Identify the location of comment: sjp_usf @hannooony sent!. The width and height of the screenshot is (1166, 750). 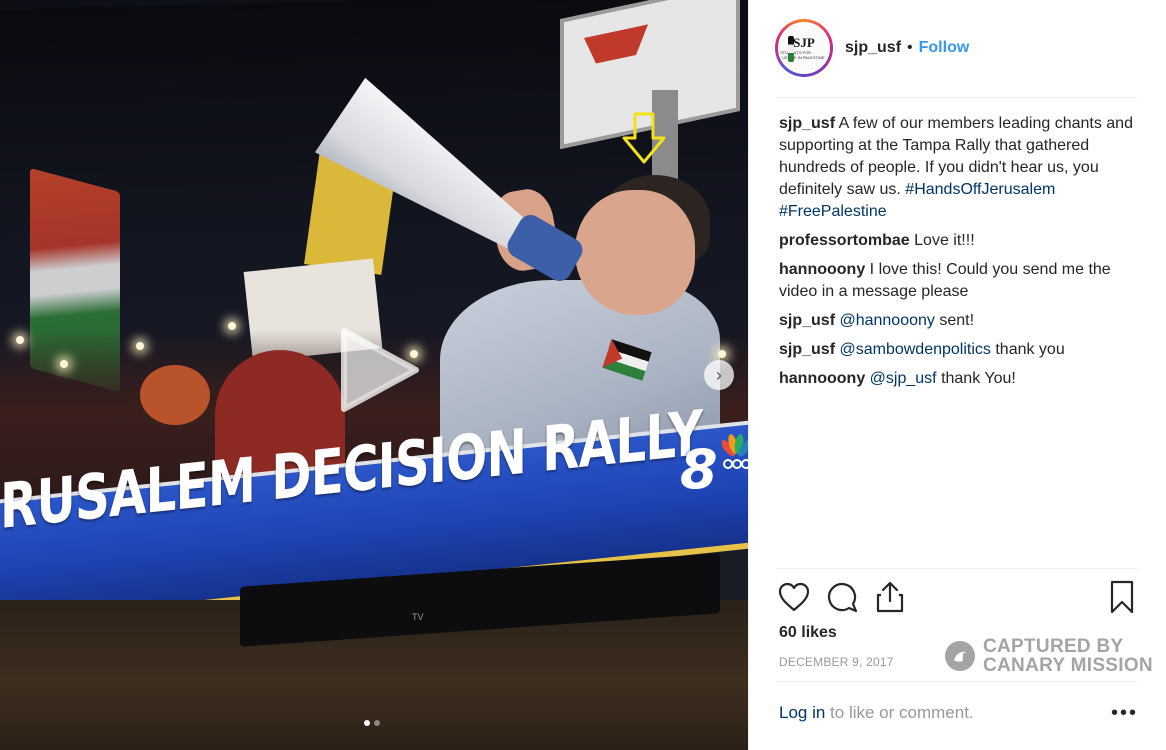
(960, 321).